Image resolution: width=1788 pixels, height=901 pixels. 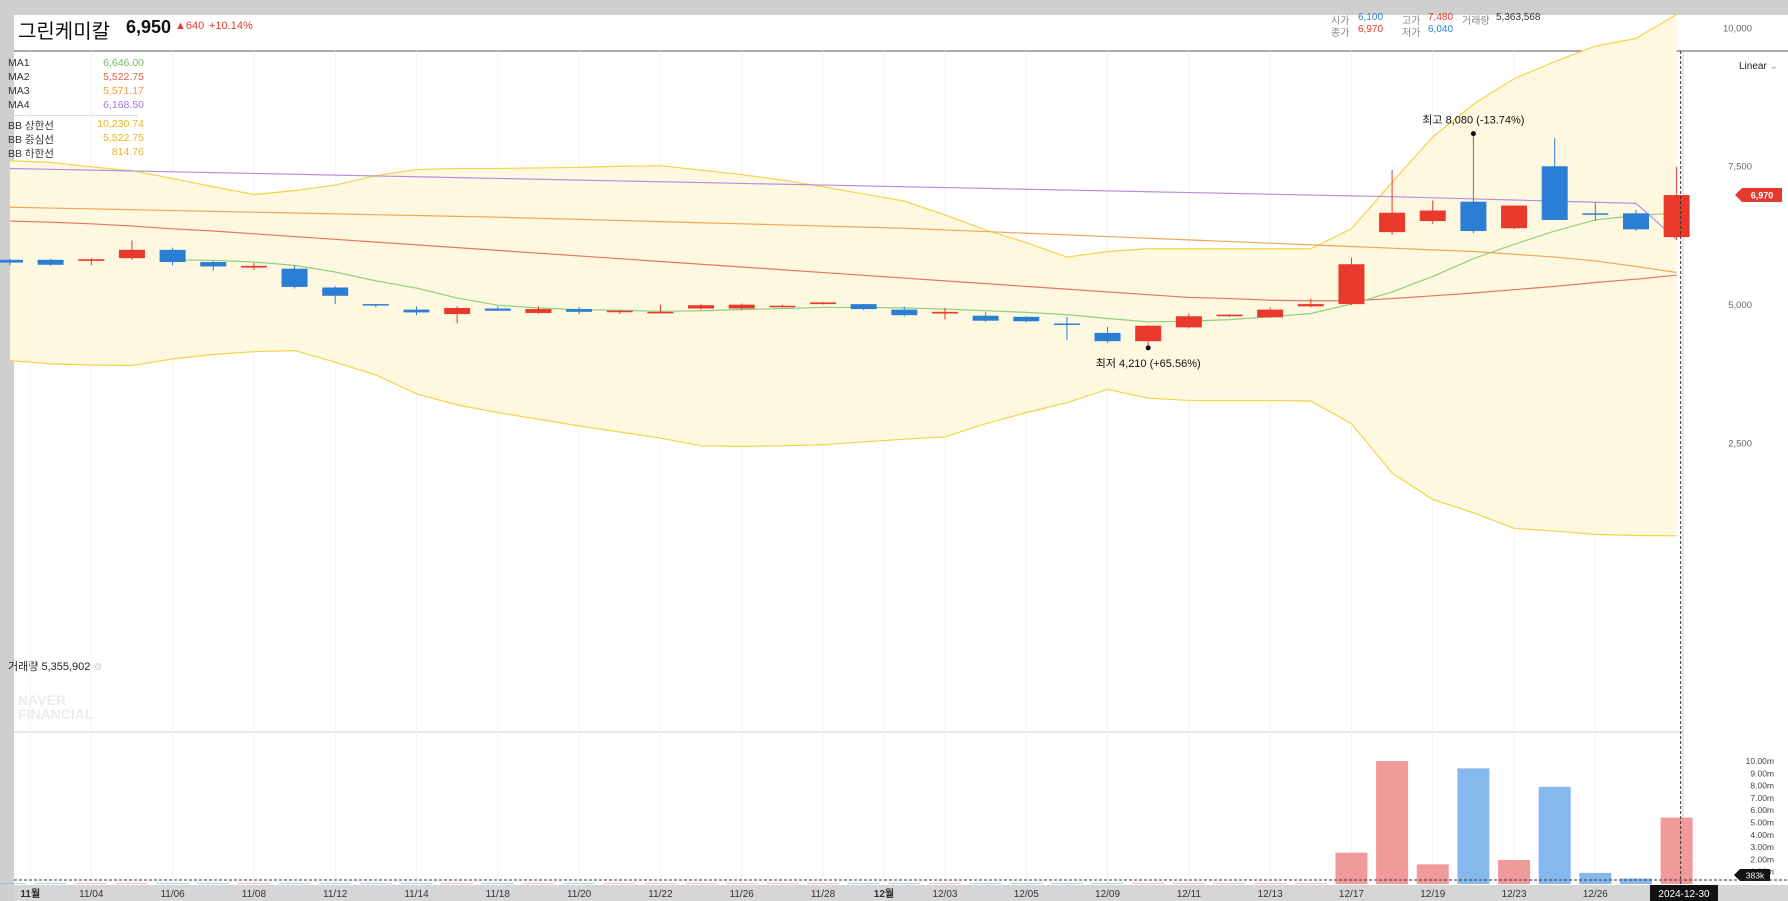 I want to click on x-tick-8: 11/22, so click(x=660, y=894).